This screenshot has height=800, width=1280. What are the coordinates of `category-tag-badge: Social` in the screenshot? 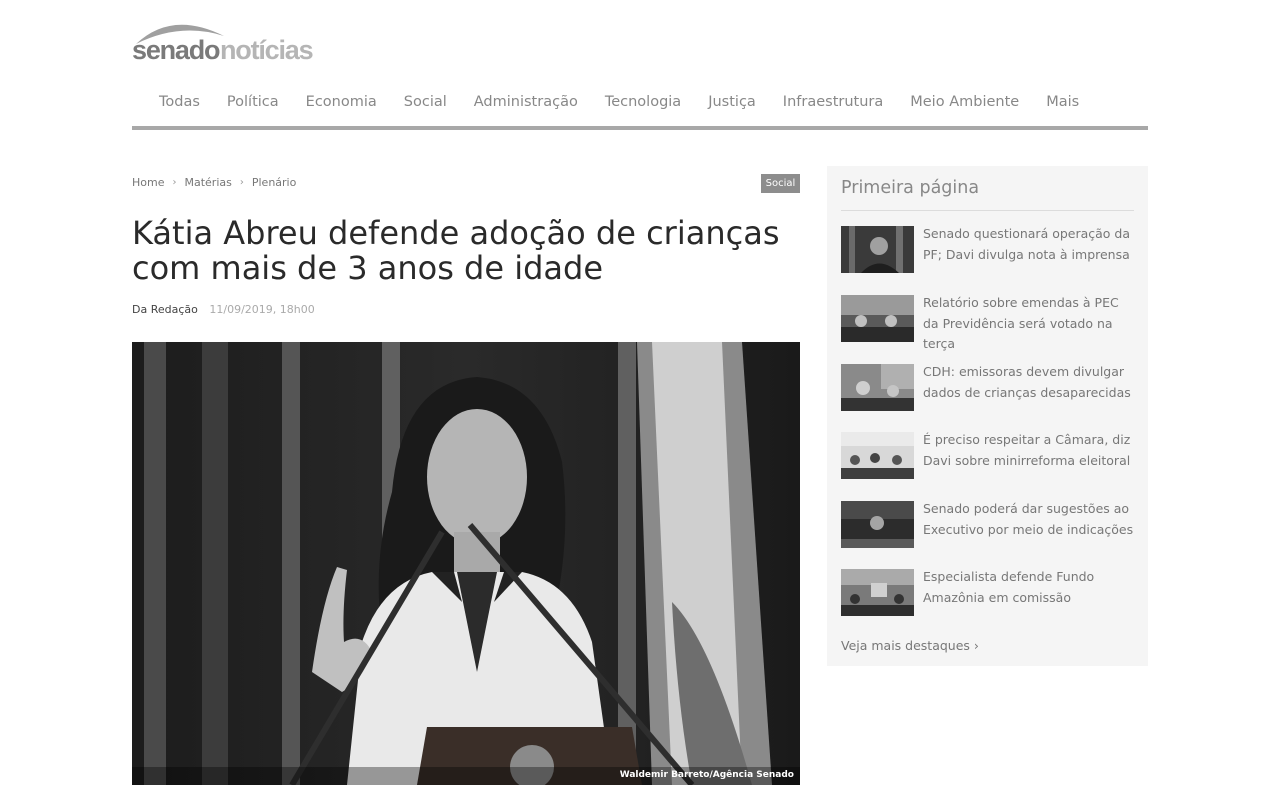 It's located at (780, 183).